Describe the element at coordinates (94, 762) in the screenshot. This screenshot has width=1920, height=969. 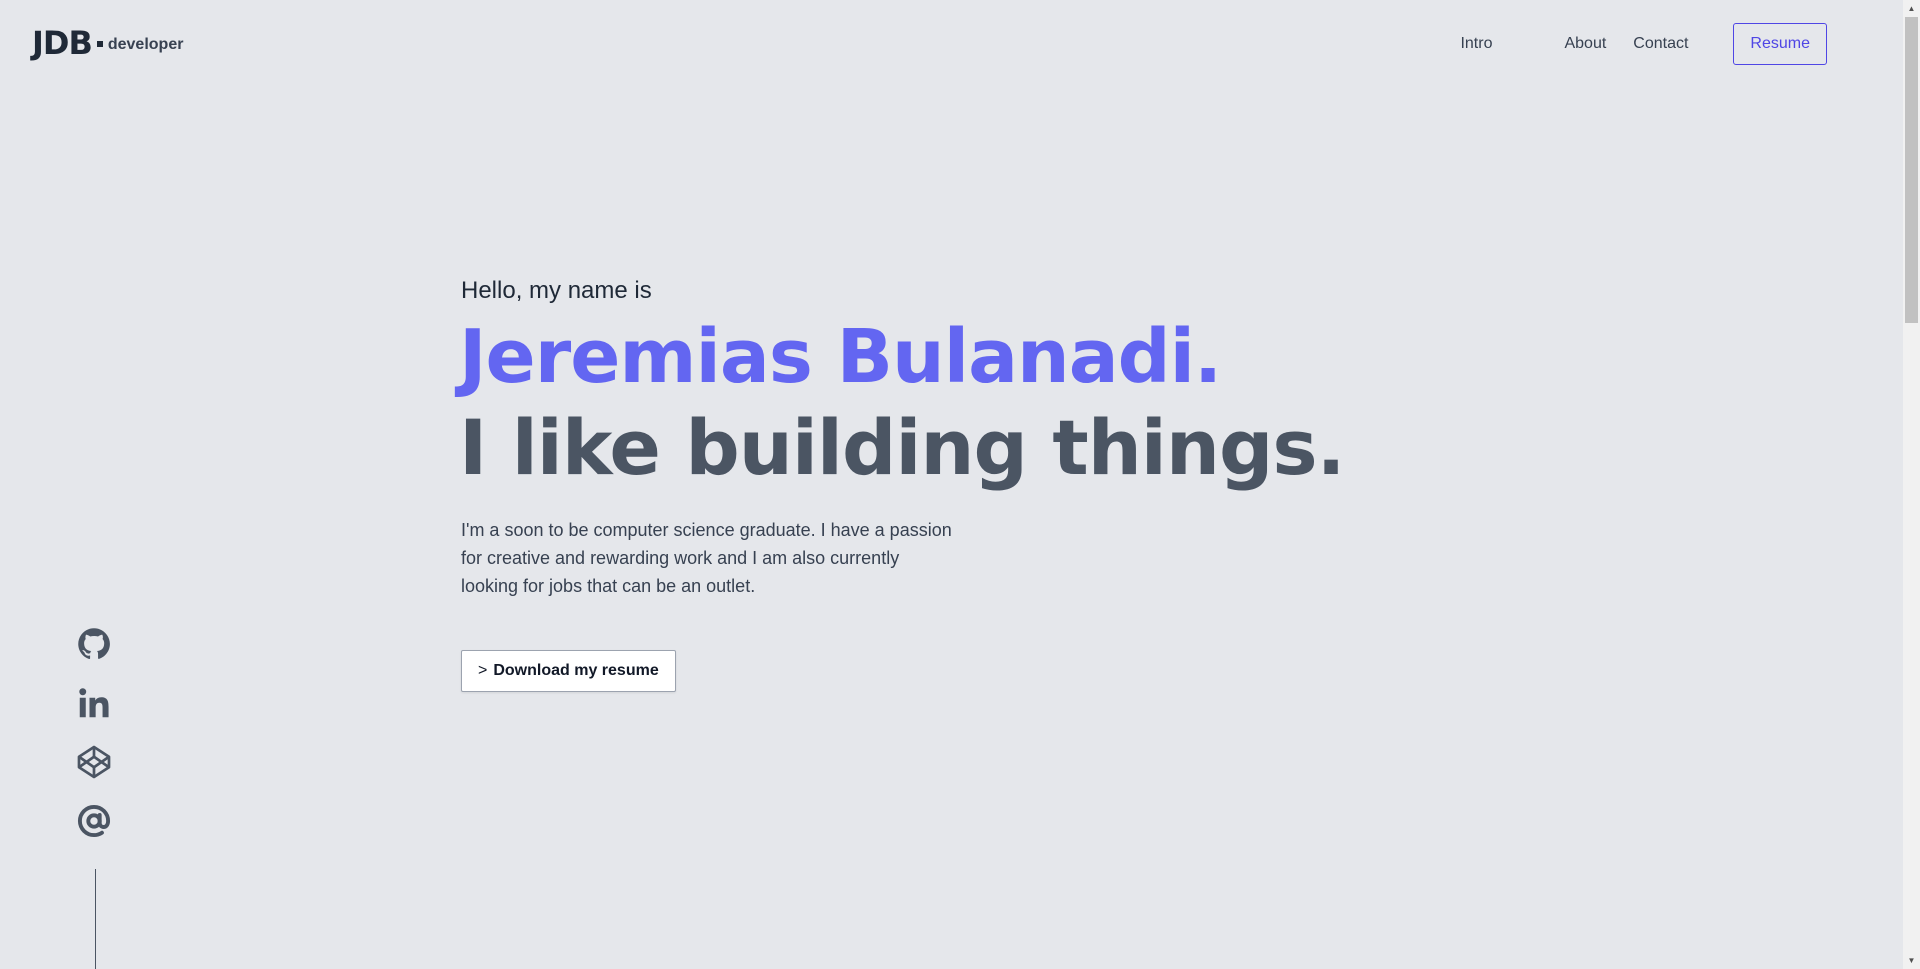
I see `codepen-icon` at that location.